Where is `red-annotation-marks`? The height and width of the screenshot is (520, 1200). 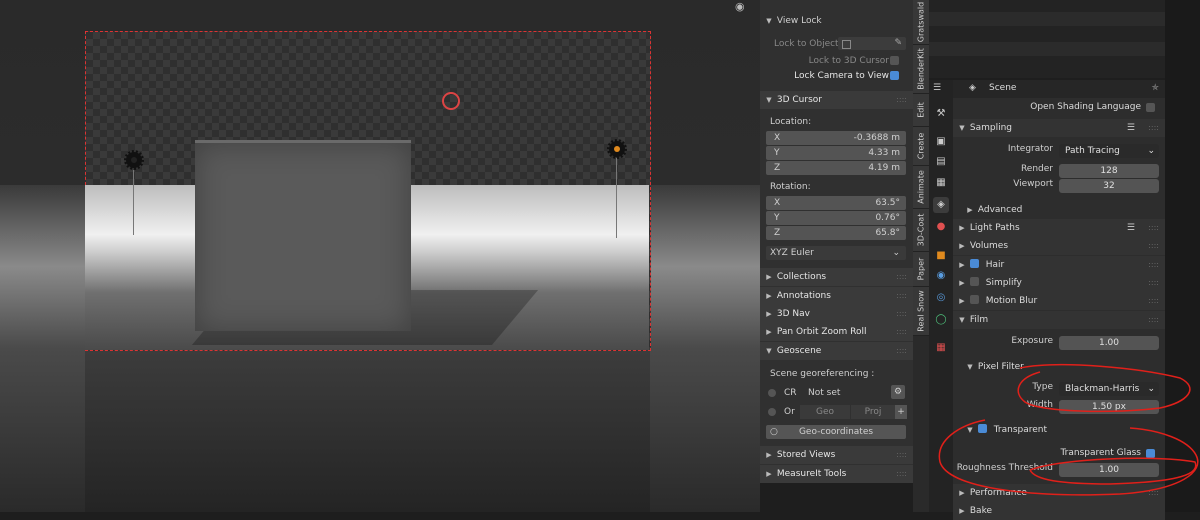 red-annotation-marks is located at coordinates (1068, 430).